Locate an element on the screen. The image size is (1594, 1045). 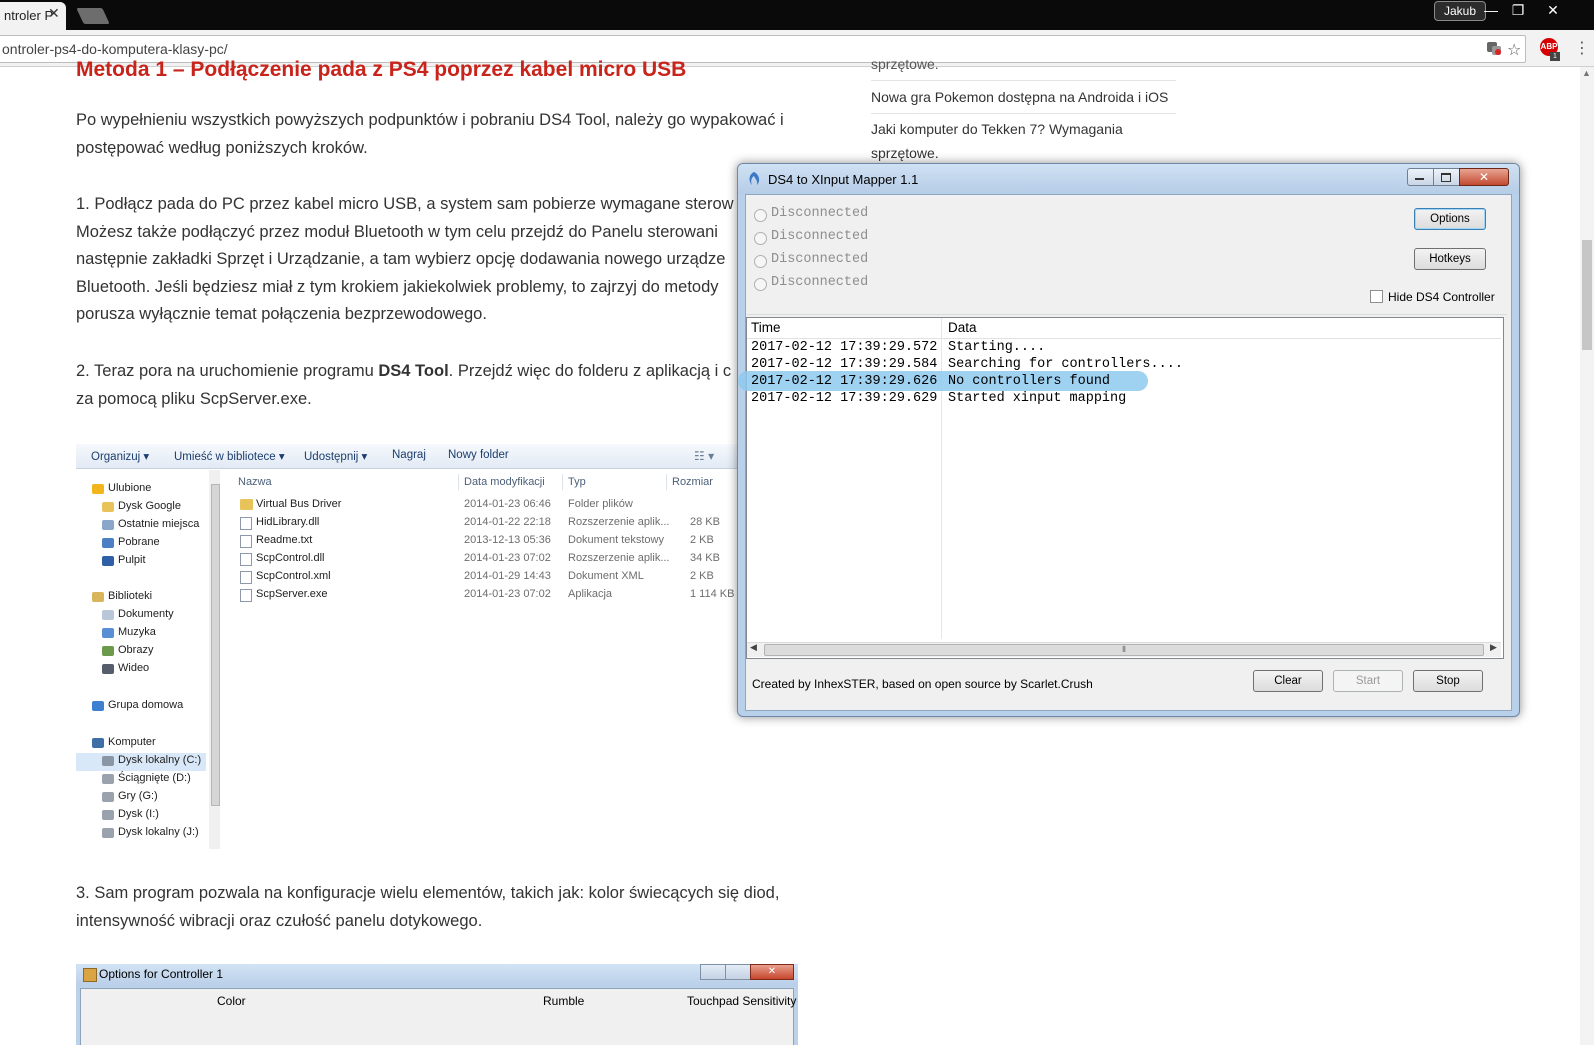
toolbar-include-library: Umieść w bibliotece ▾ is located at coordinates (229, 457).